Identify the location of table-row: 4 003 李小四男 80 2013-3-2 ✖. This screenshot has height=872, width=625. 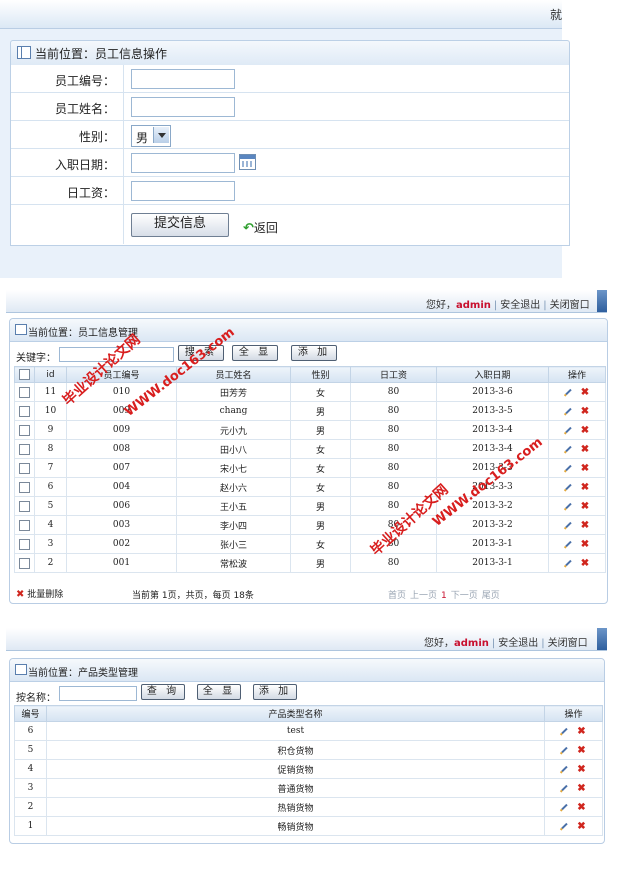
(310, 525).